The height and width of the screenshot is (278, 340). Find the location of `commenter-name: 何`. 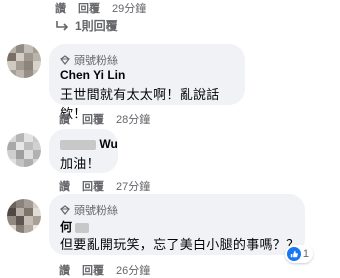

commenter-name: 何 is located at coordinates (75, 226).